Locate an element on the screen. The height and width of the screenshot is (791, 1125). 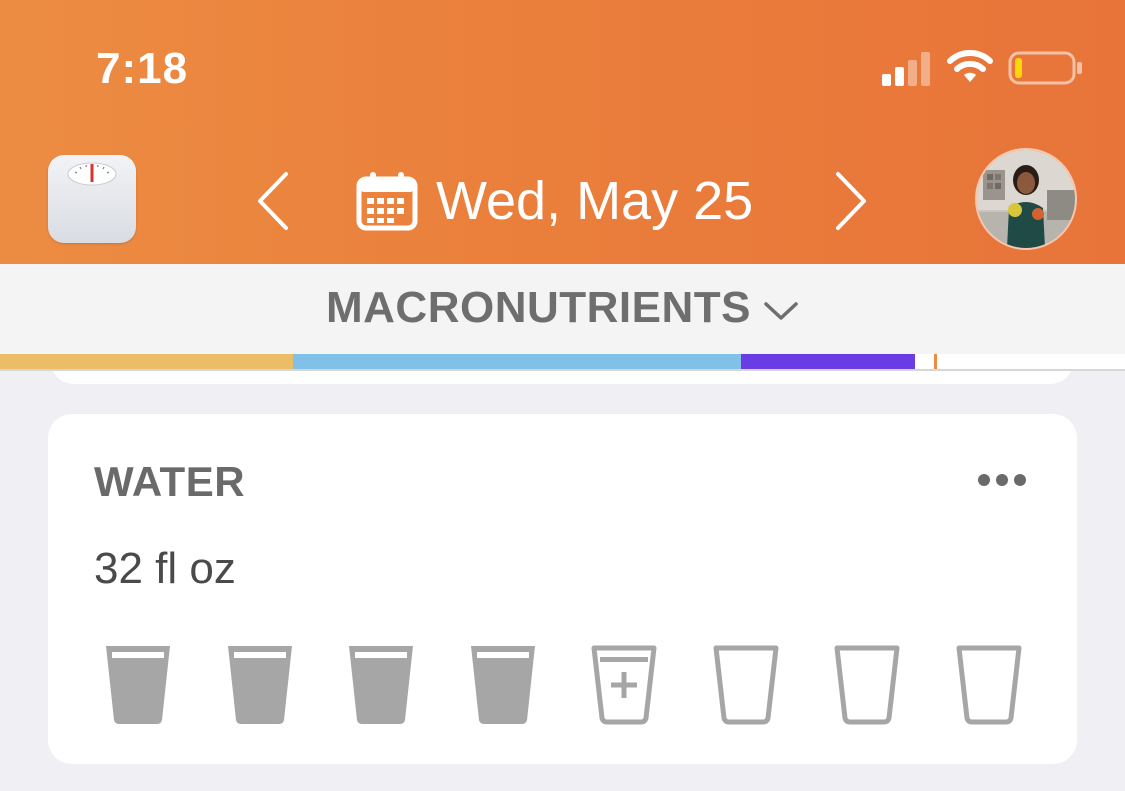
date-selector: Wed, May 25 is located at coordinates (554, 201).